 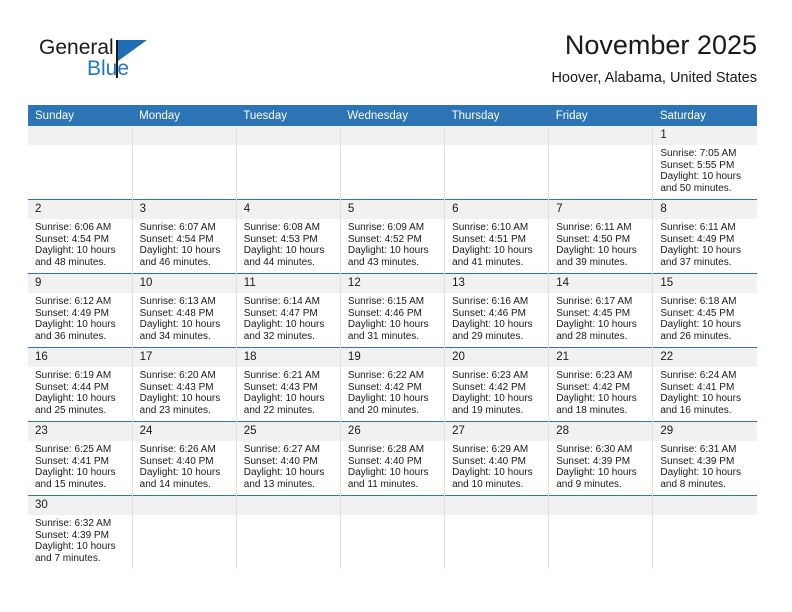 What do you see at coordinates (80, 115) in the screenshot?
I see `weekday-header-sunday: Sunday` at bounding box center [80, 115].